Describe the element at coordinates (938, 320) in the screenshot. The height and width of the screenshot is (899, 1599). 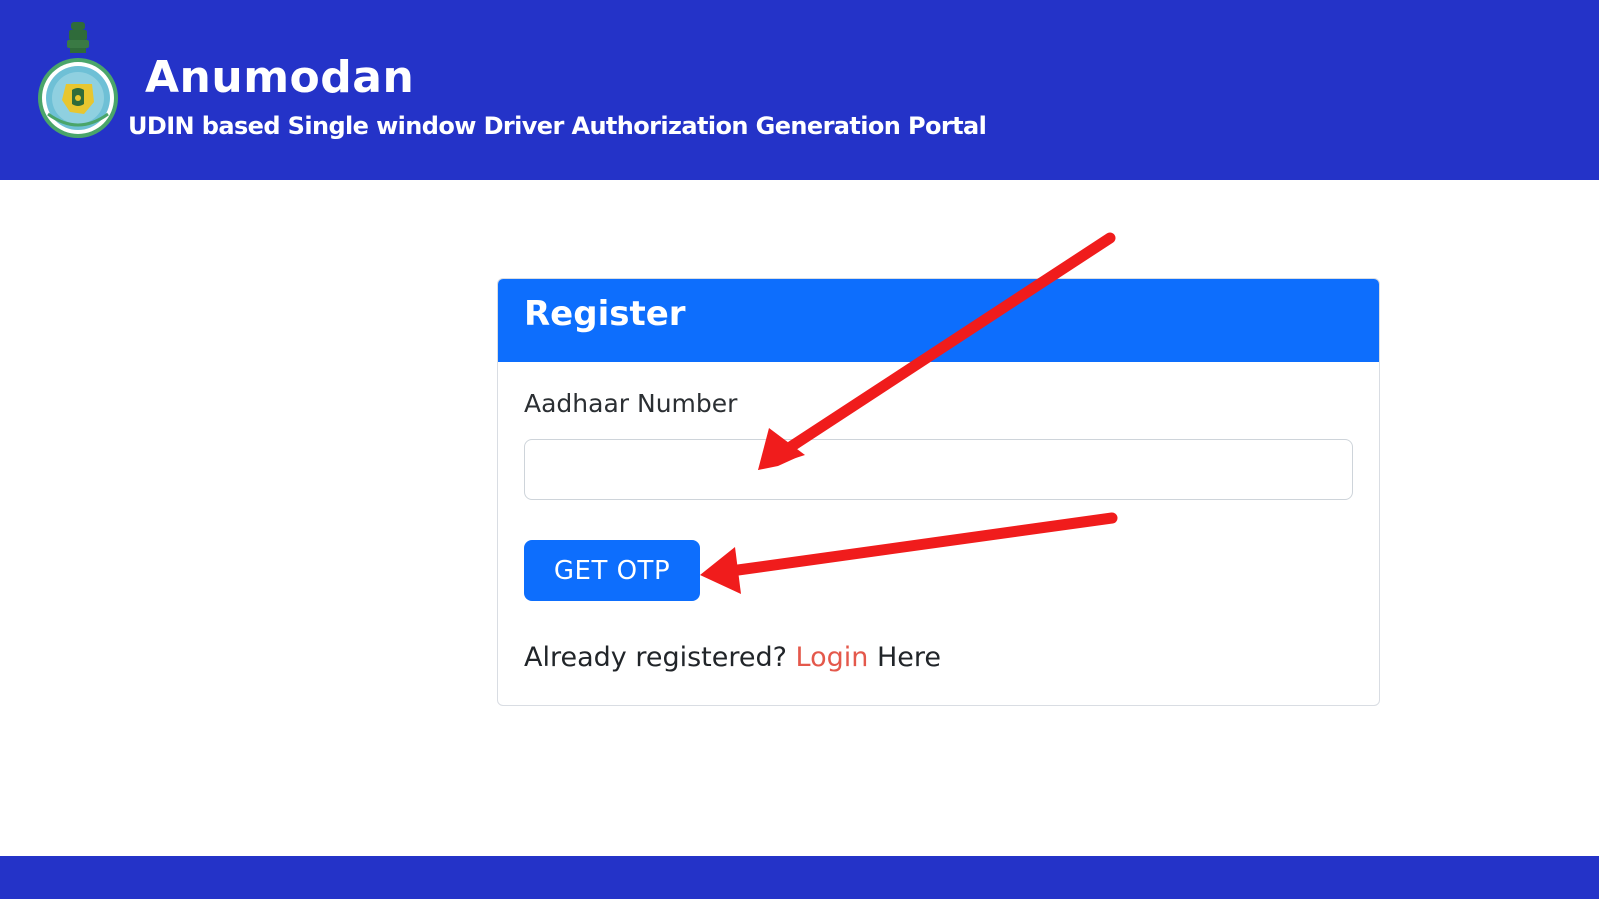
I see `register-card-header: Register` at that location.